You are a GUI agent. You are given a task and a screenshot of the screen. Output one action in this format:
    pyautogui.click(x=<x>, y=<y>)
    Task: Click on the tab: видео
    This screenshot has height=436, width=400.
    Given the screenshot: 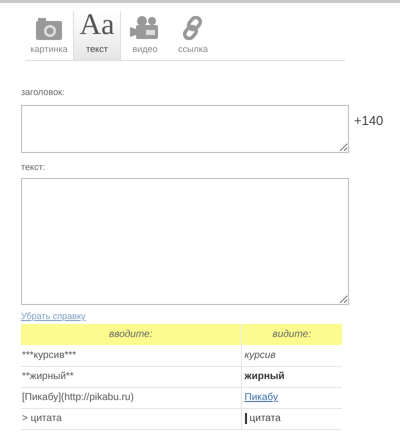 What is the action you would take?
    pyautogui.click(x=145, y=35)
    